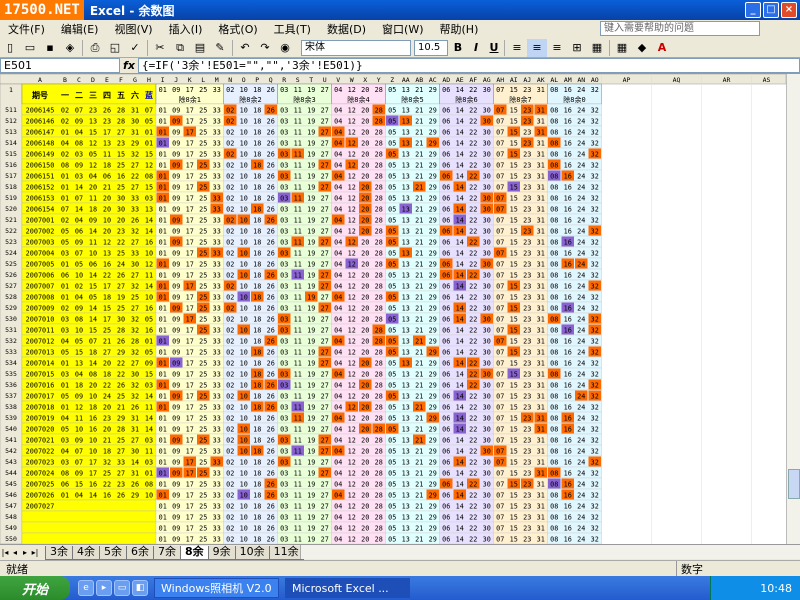 This screenshot has height=600, width=800. Describe the element at coordinates (265, 48) in the screenshot. I see `redo-icon: ↷` at that location.